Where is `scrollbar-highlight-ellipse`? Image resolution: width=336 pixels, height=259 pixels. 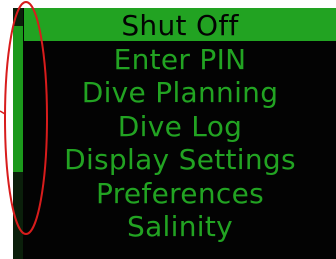
scrollbar-highlight-ellipse is located at coordinates (26, 118).